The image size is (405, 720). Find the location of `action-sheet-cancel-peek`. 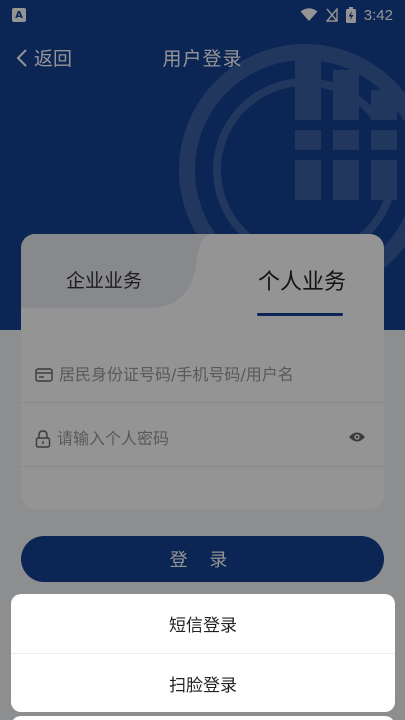

action-sheet-cancel-peek is located at coordinates (203, 718).